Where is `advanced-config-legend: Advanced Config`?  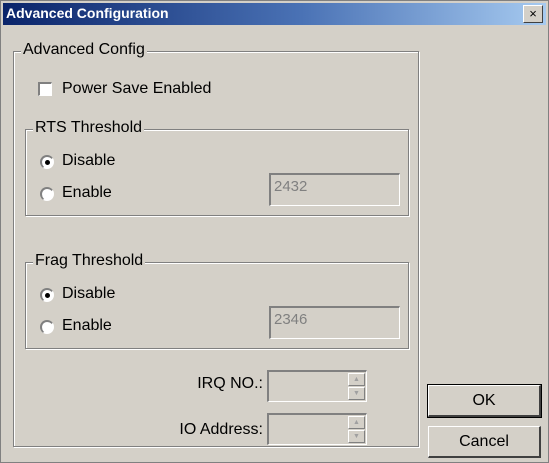
advanced-config-legend: Advanced Config is located at coordinates (84, 50).